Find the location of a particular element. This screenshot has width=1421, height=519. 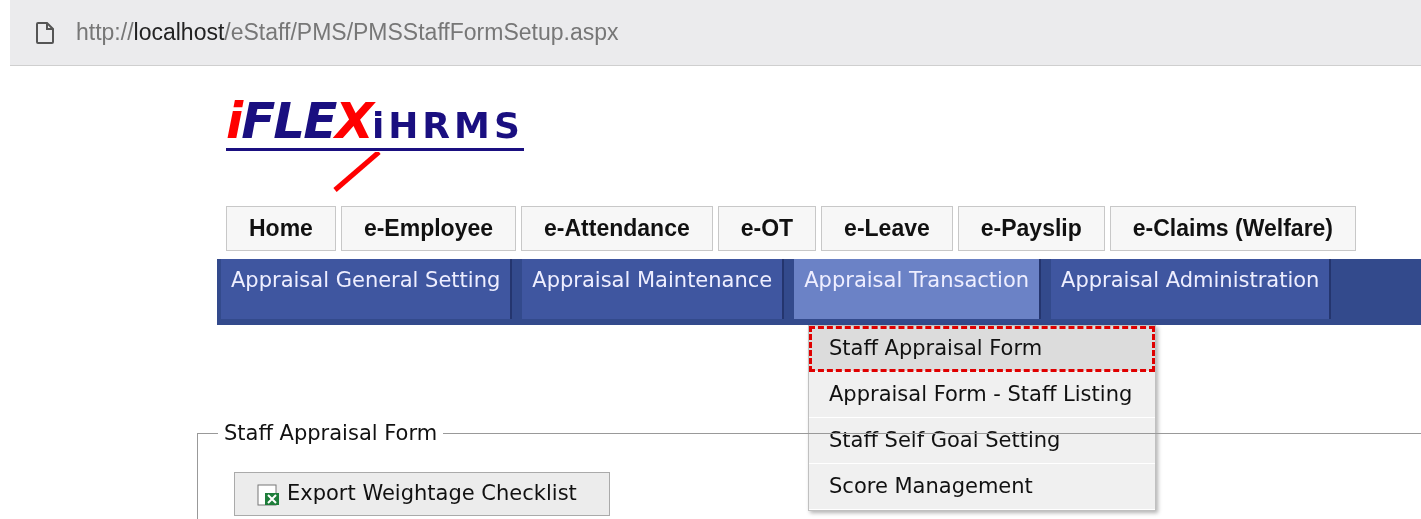

logo: iFLEXiHRMS is located at coordinates (375, 123).